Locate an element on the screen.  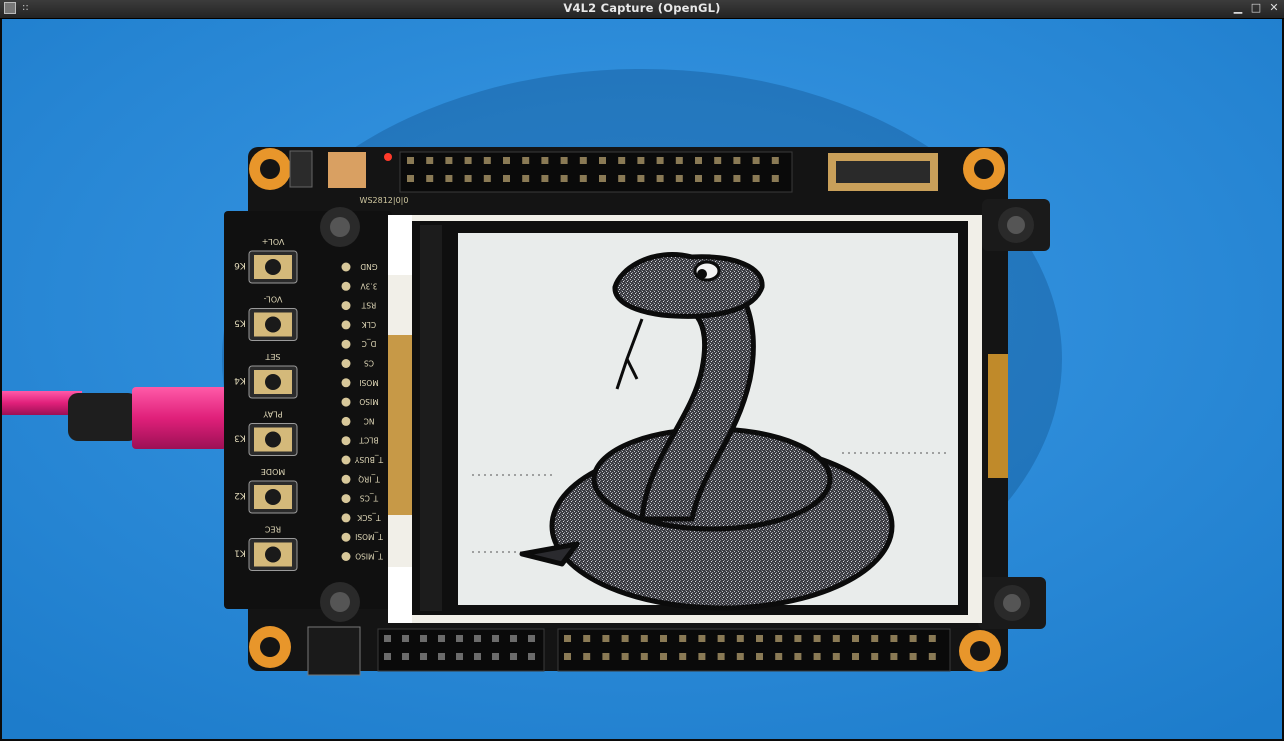
pin-label: T_SCK is located at coordinates (368, 517).